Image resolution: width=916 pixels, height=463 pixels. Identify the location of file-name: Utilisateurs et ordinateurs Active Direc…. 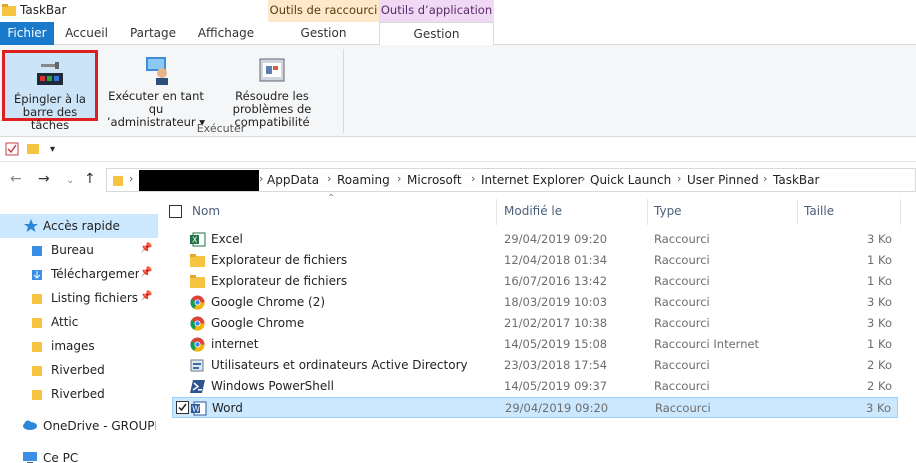
(339, 365).